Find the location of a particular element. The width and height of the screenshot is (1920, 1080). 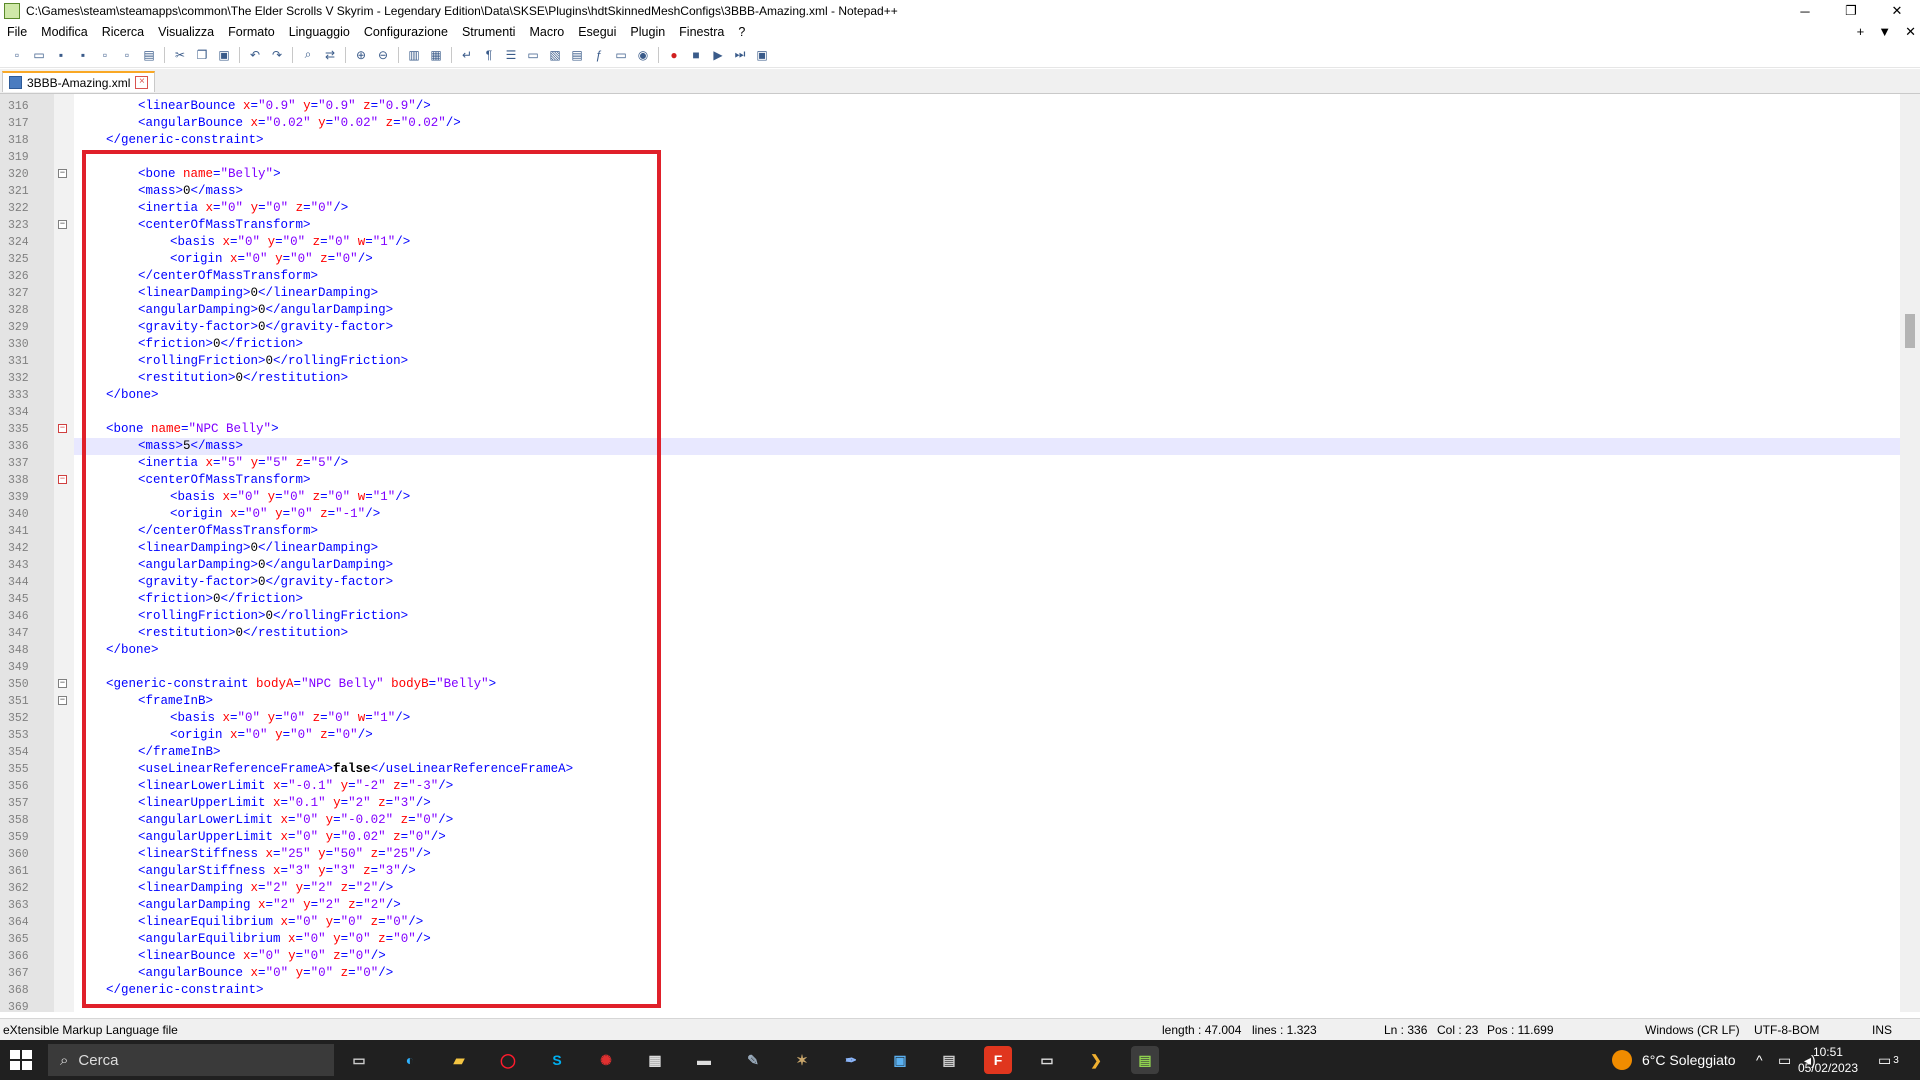

edge-icon: ◐ is located at coordinates (410, 1060).